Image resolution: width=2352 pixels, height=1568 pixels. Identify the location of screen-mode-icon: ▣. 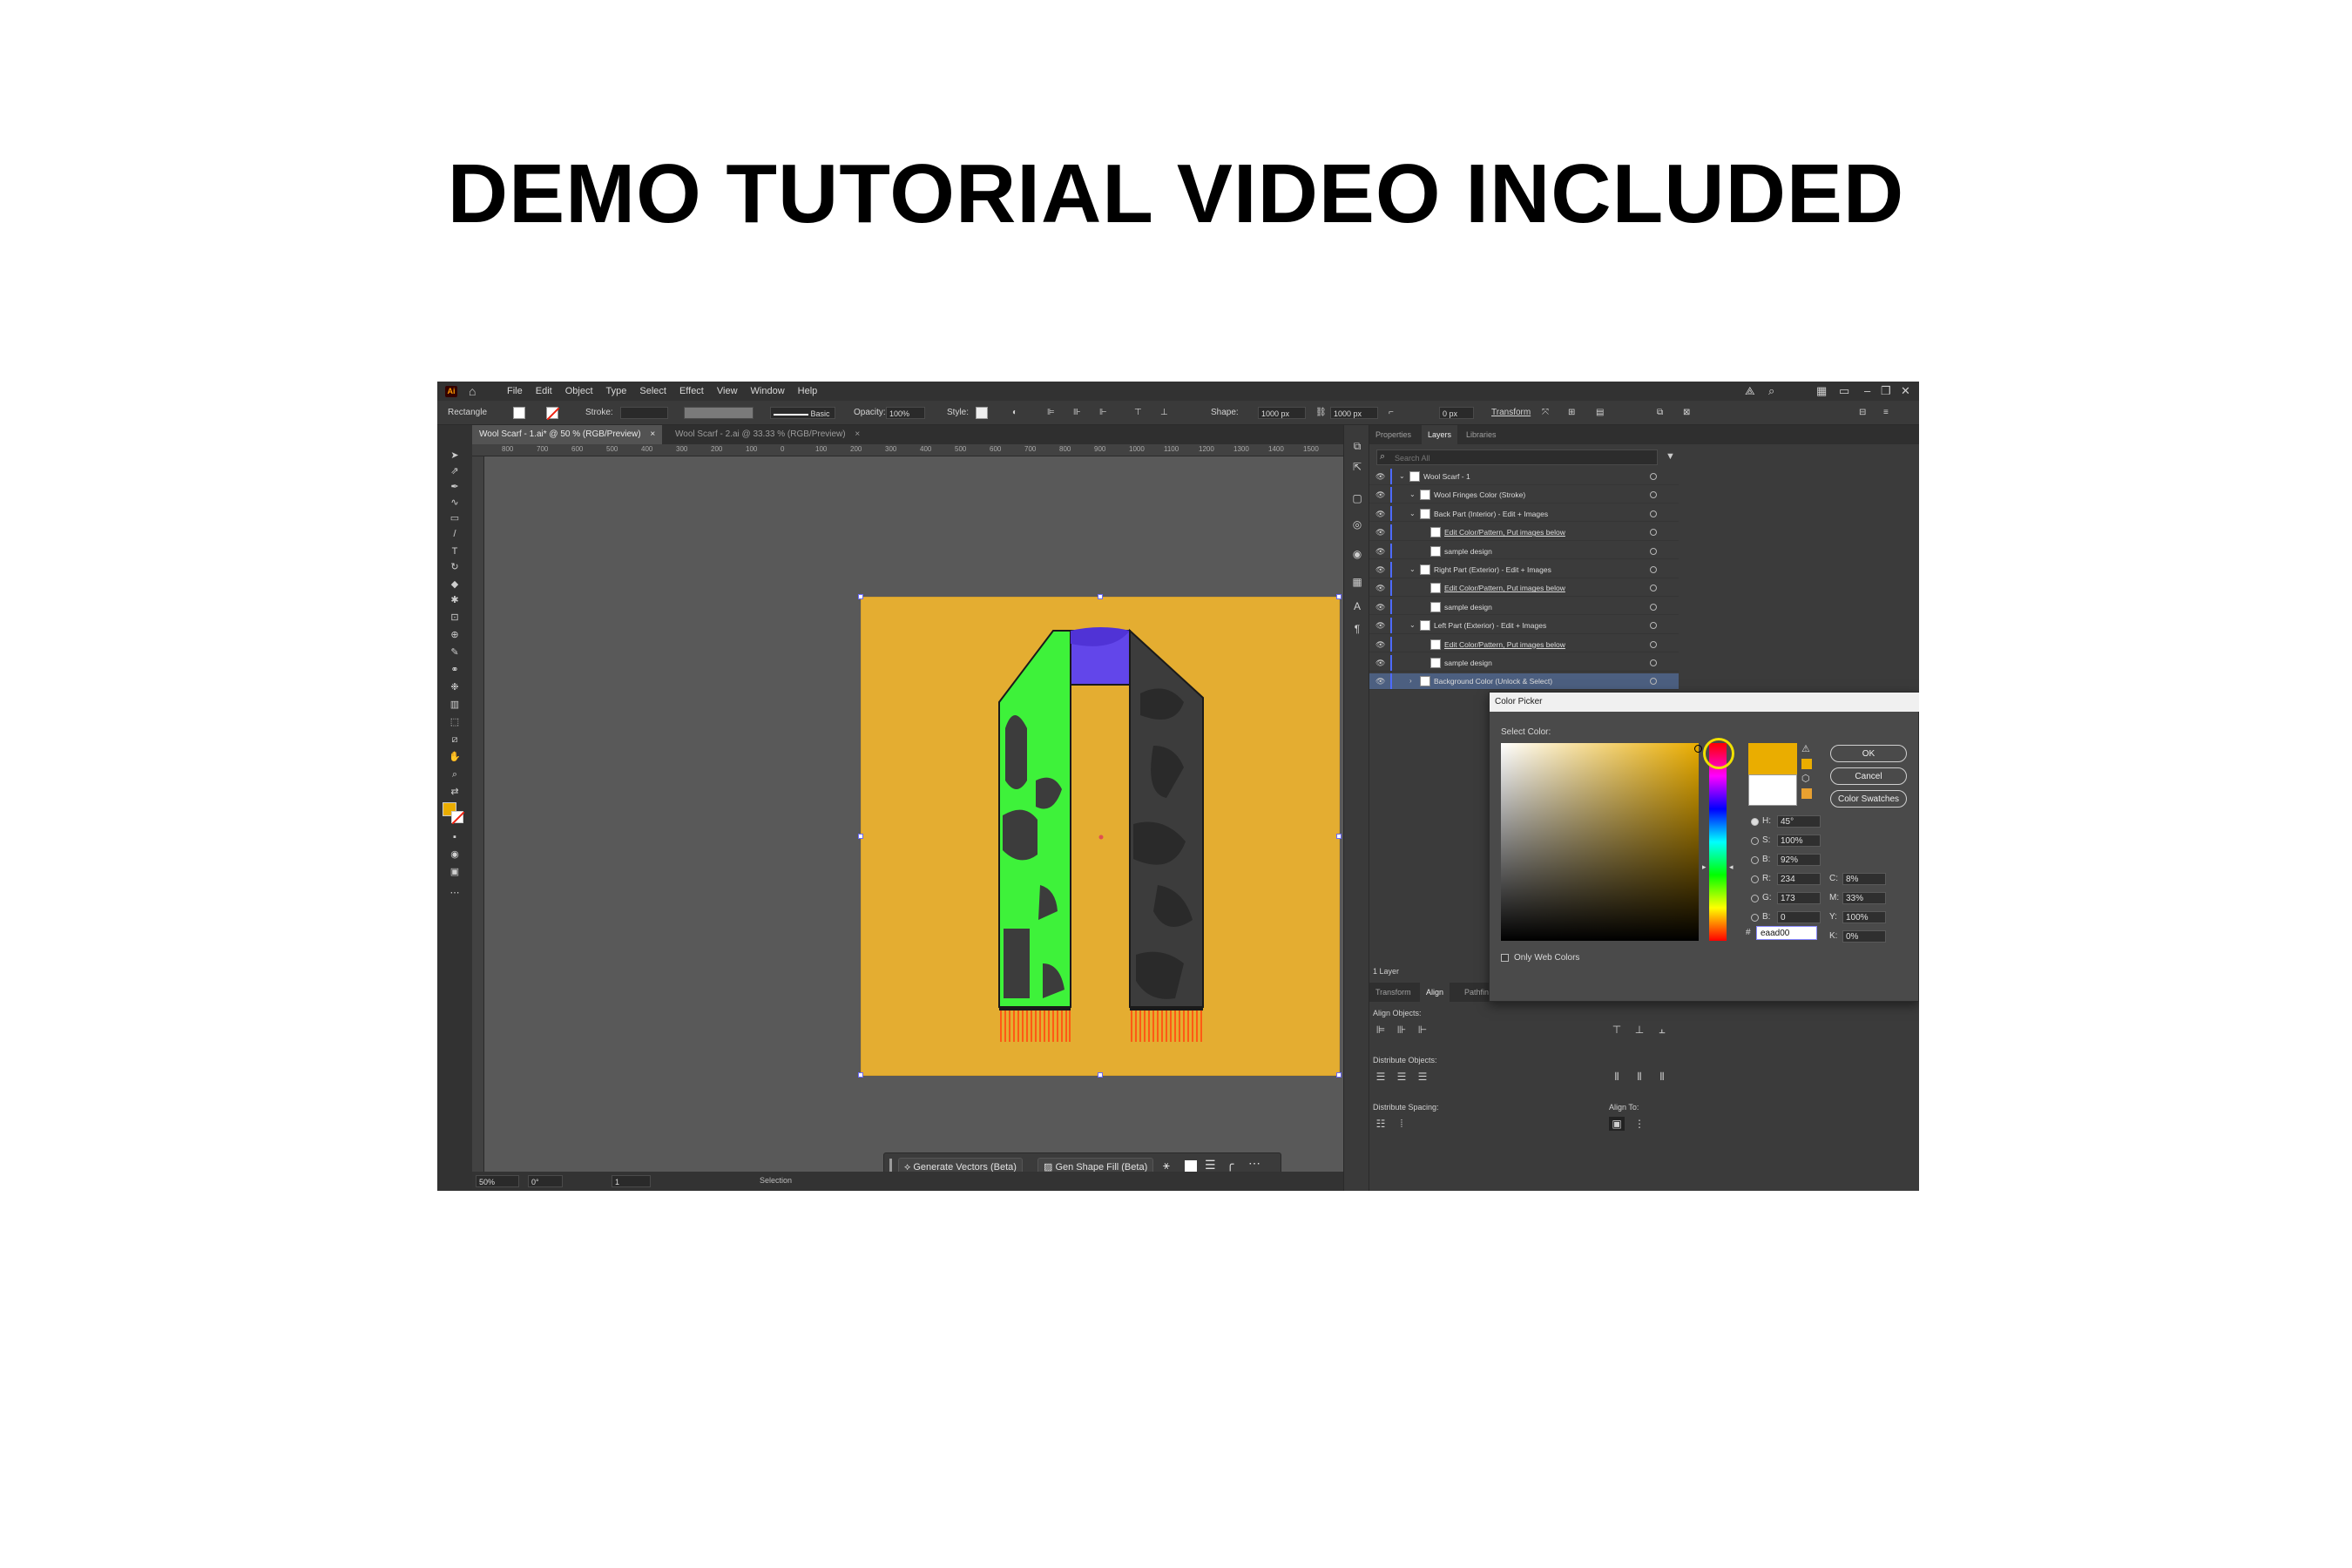
(455, 872).